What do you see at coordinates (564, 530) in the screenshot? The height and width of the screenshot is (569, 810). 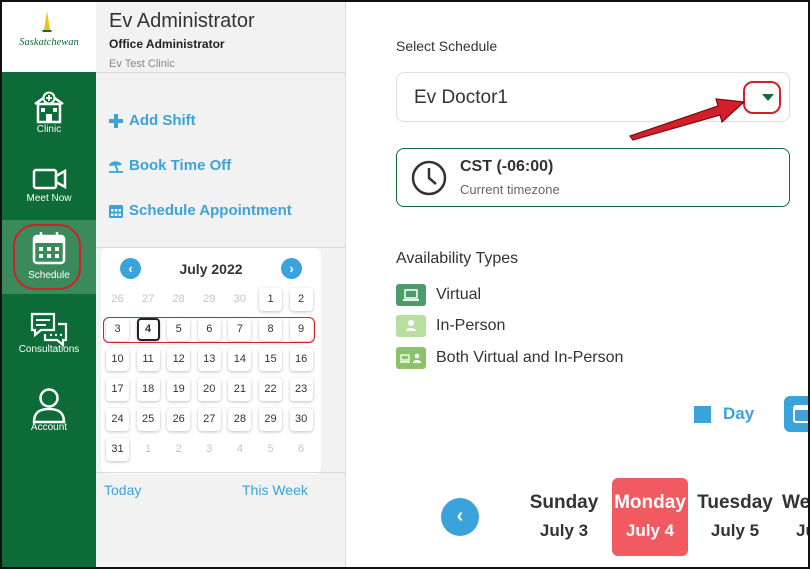 I see `day-date: July 3` at bounding box center [564, 530].